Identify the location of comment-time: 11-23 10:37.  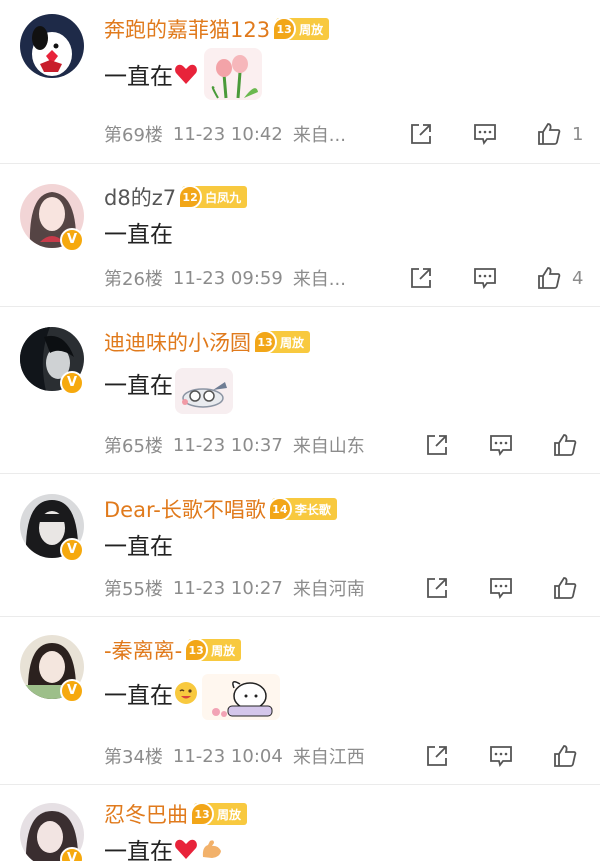
(227, 445).